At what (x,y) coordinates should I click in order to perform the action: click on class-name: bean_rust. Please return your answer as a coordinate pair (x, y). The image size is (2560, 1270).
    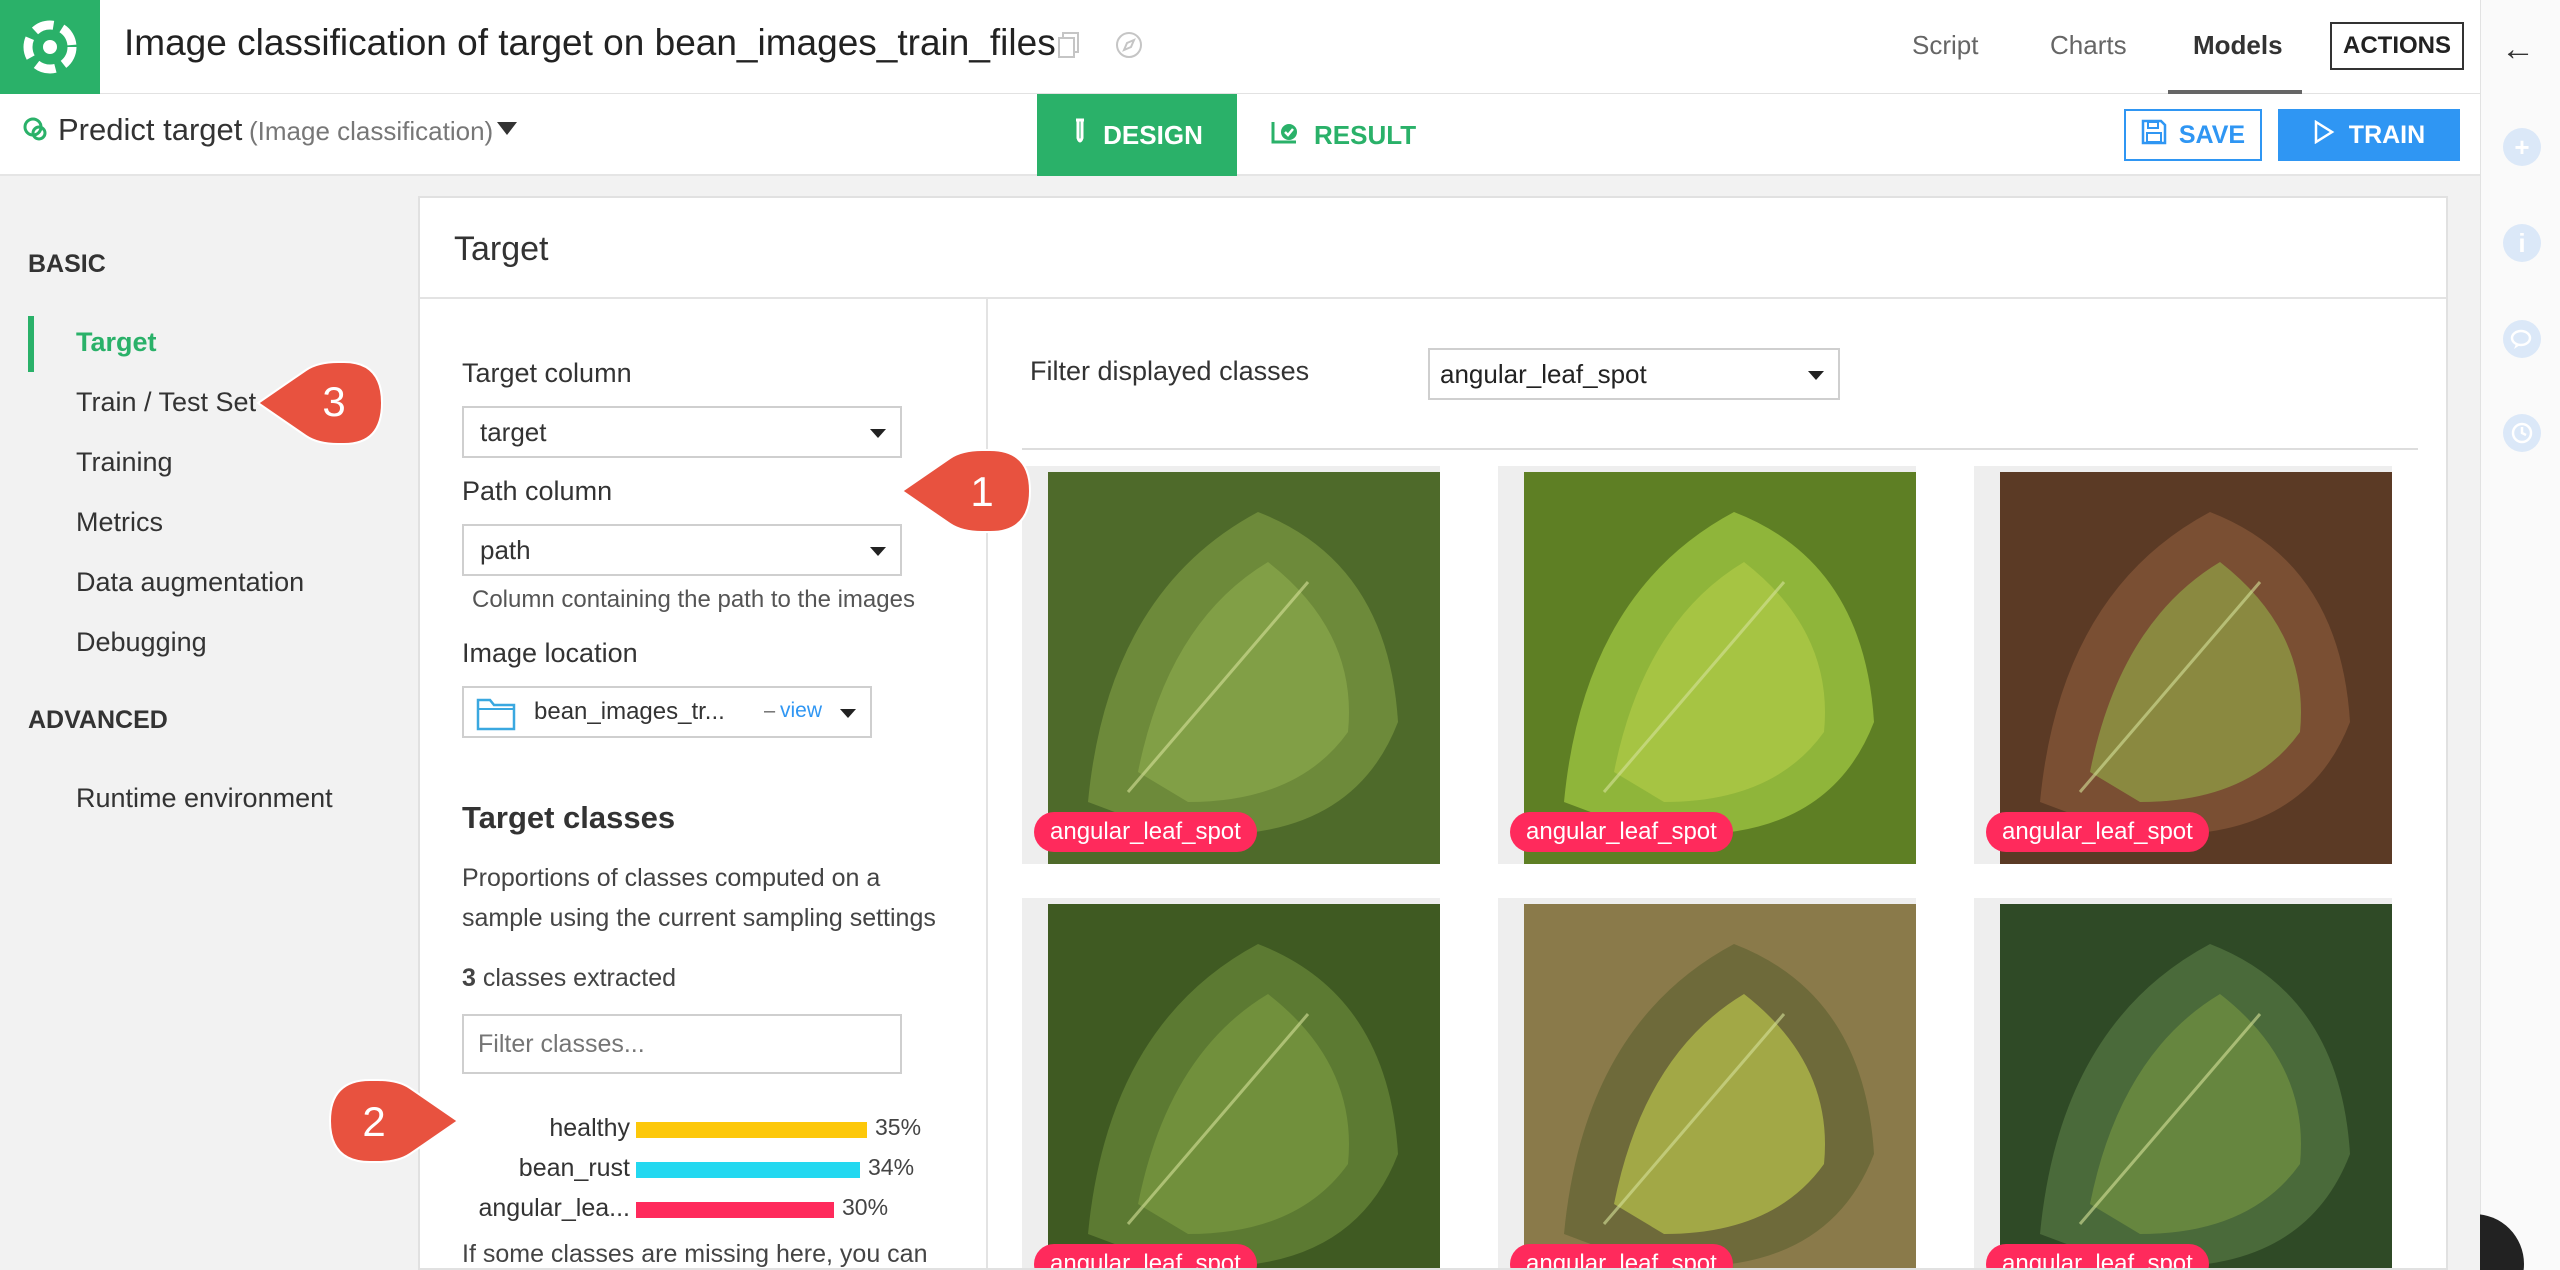
    Looking at the image, I should click on (574, 1168).